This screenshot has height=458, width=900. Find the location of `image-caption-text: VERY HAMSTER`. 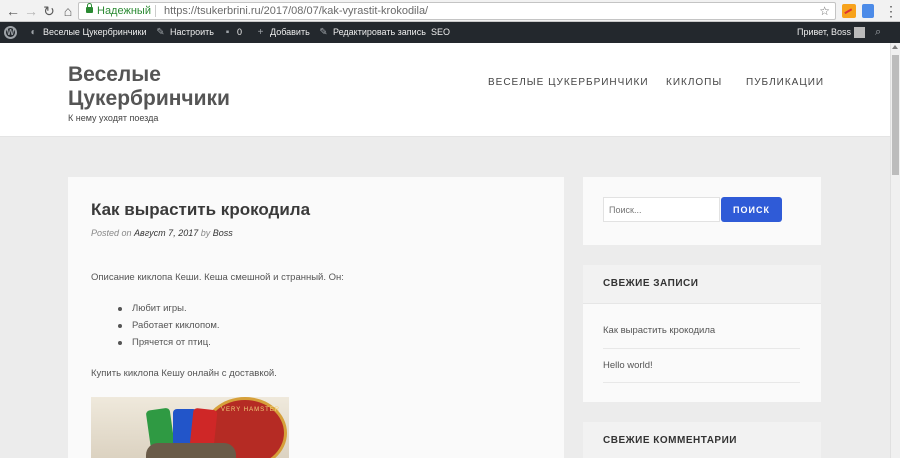

image-caption-text: VERY HAMSTER is located at coordinates (251, 410).